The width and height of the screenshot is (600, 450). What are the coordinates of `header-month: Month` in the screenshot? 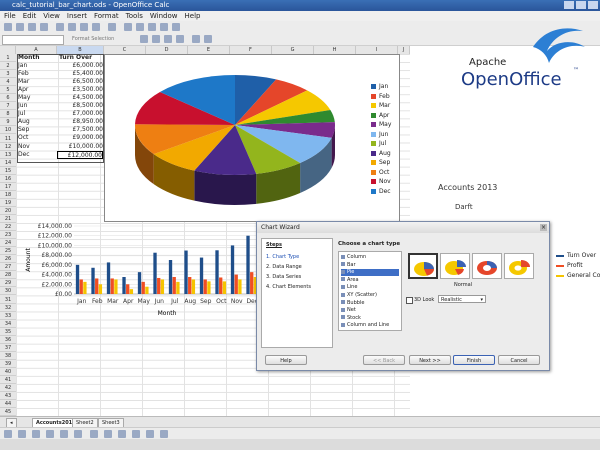 It's located at (29, 58).